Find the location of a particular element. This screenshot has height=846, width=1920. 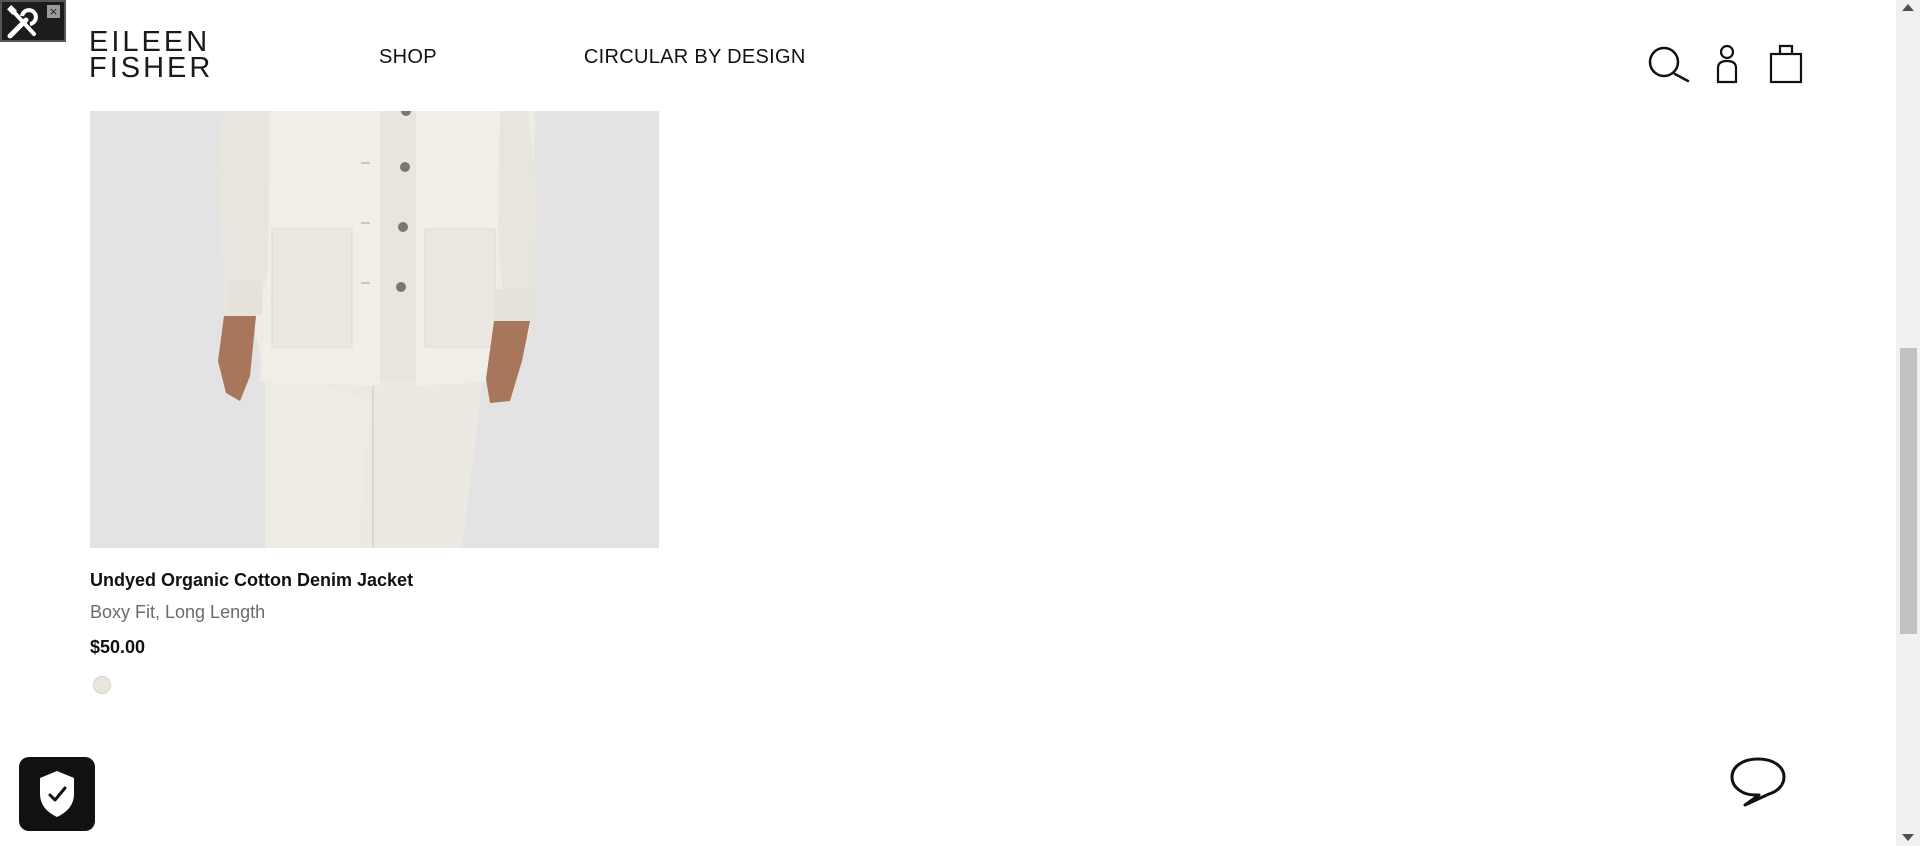

site-header: EILEEN FISHER SHOP CIRCULAR BY DESIGN is located at coordinates (948, 55).